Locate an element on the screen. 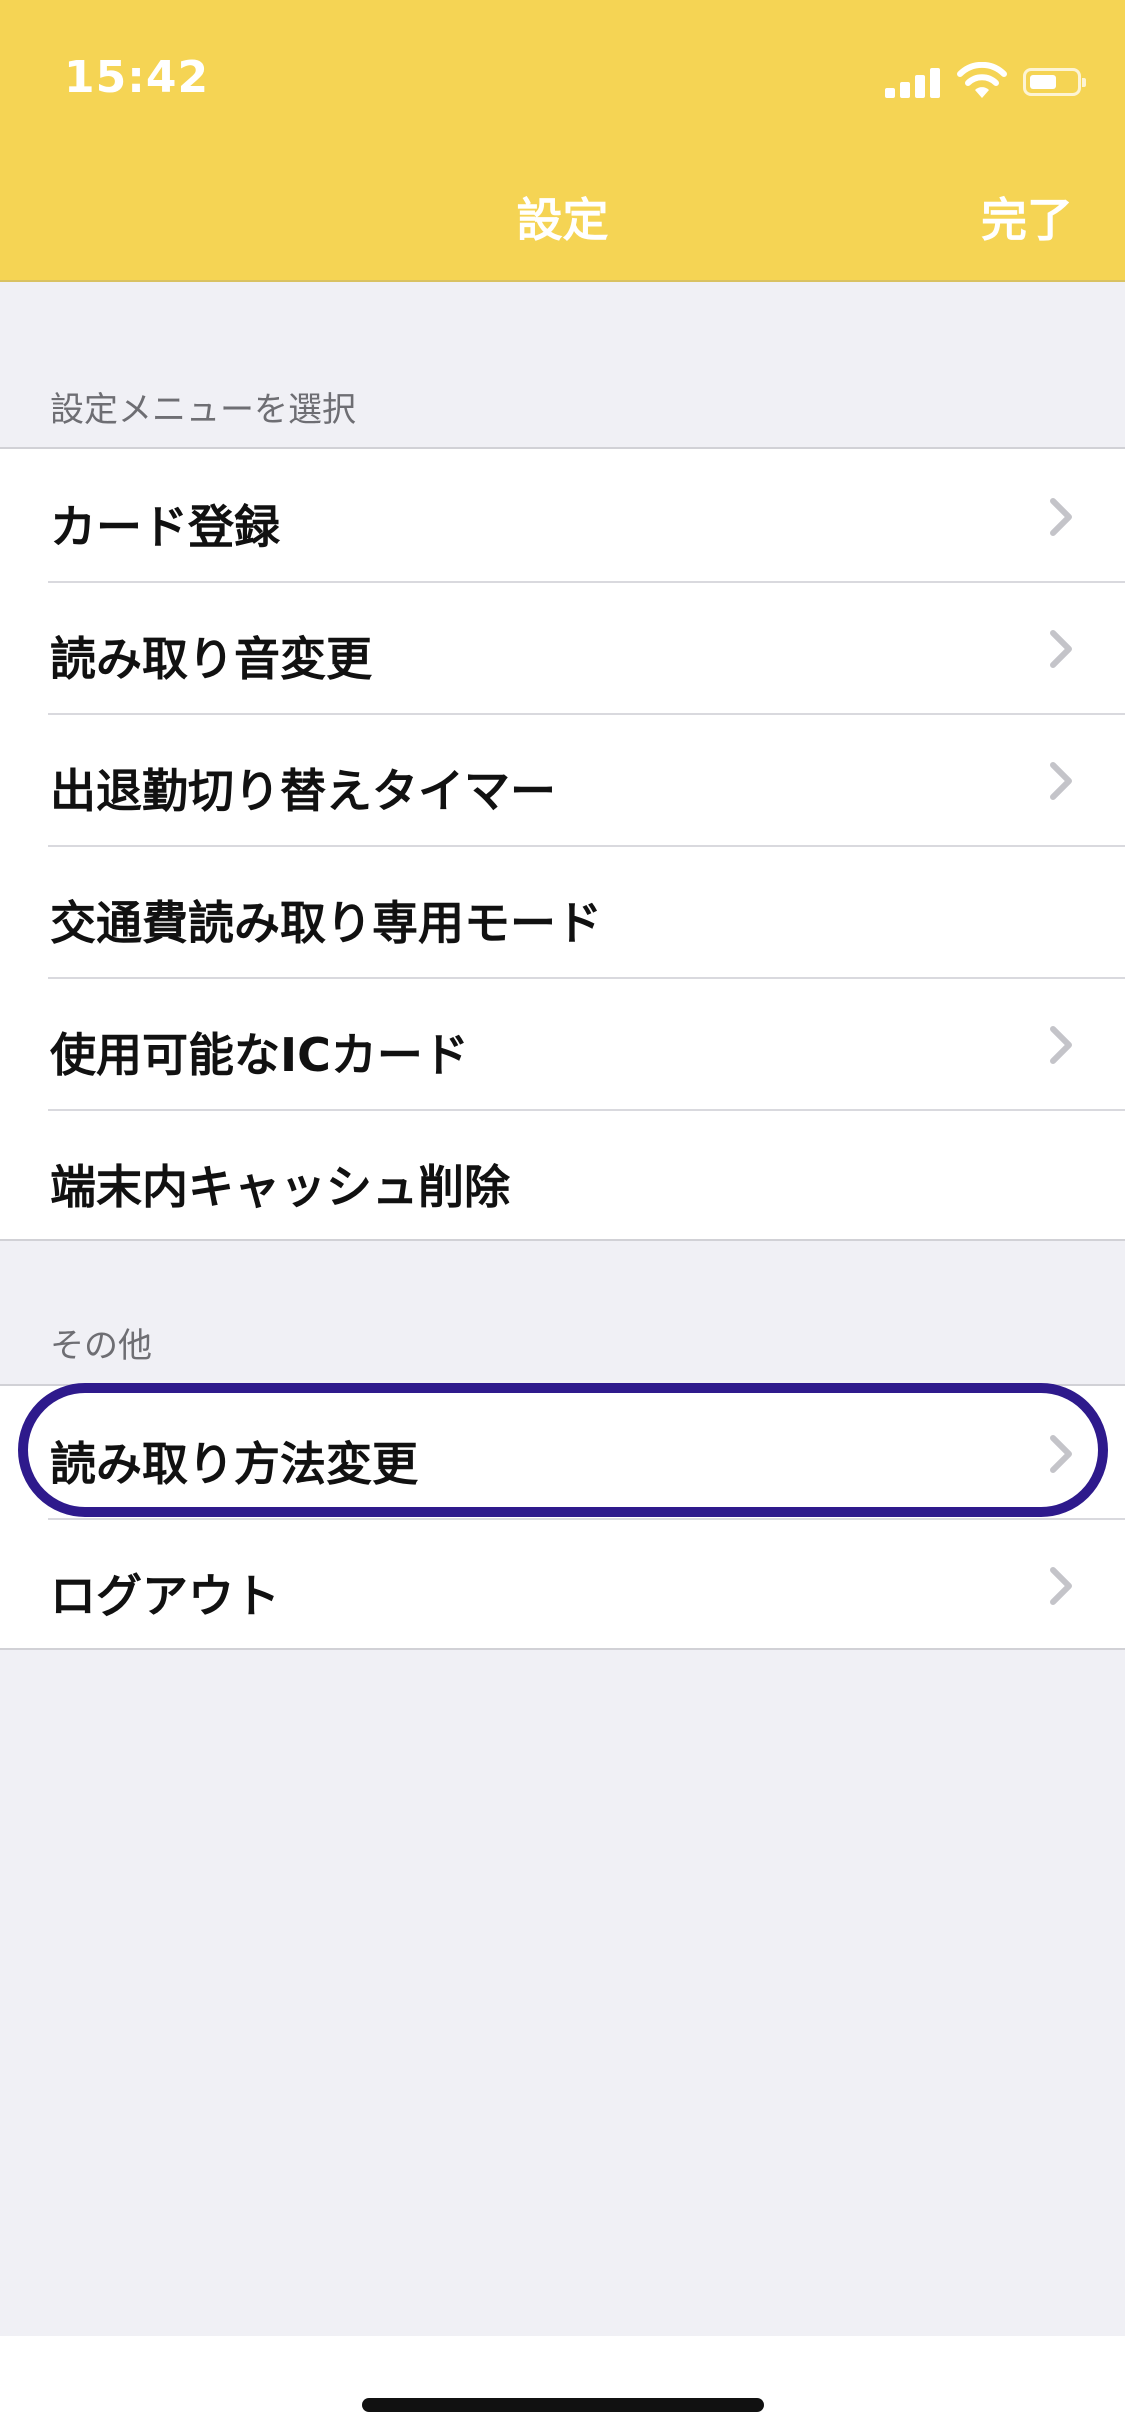  other-group: 読み取り方法変更 ログアウト is located at coordinates (562, 1517).